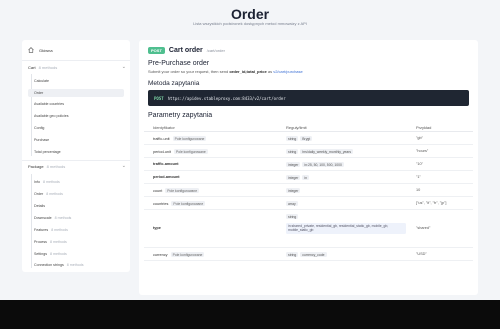  Describe the element at coordinates (76, 116) in the screenshot. I see `sidebar-item-available-geo-policies: Available geo policies` at that location.